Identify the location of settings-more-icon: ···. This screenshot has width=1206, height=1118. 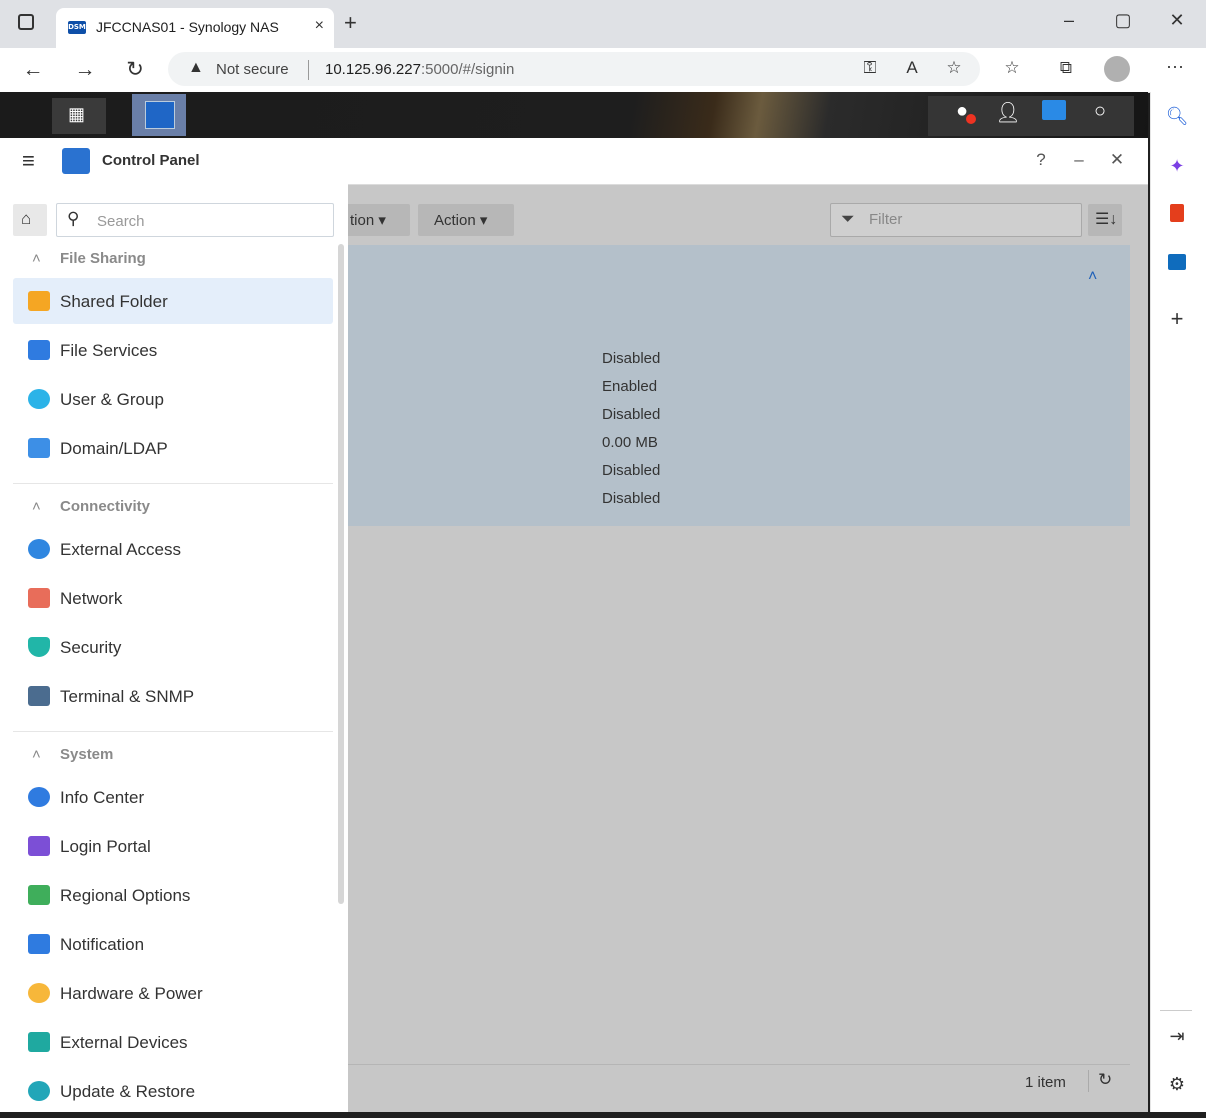
(1175, 66).